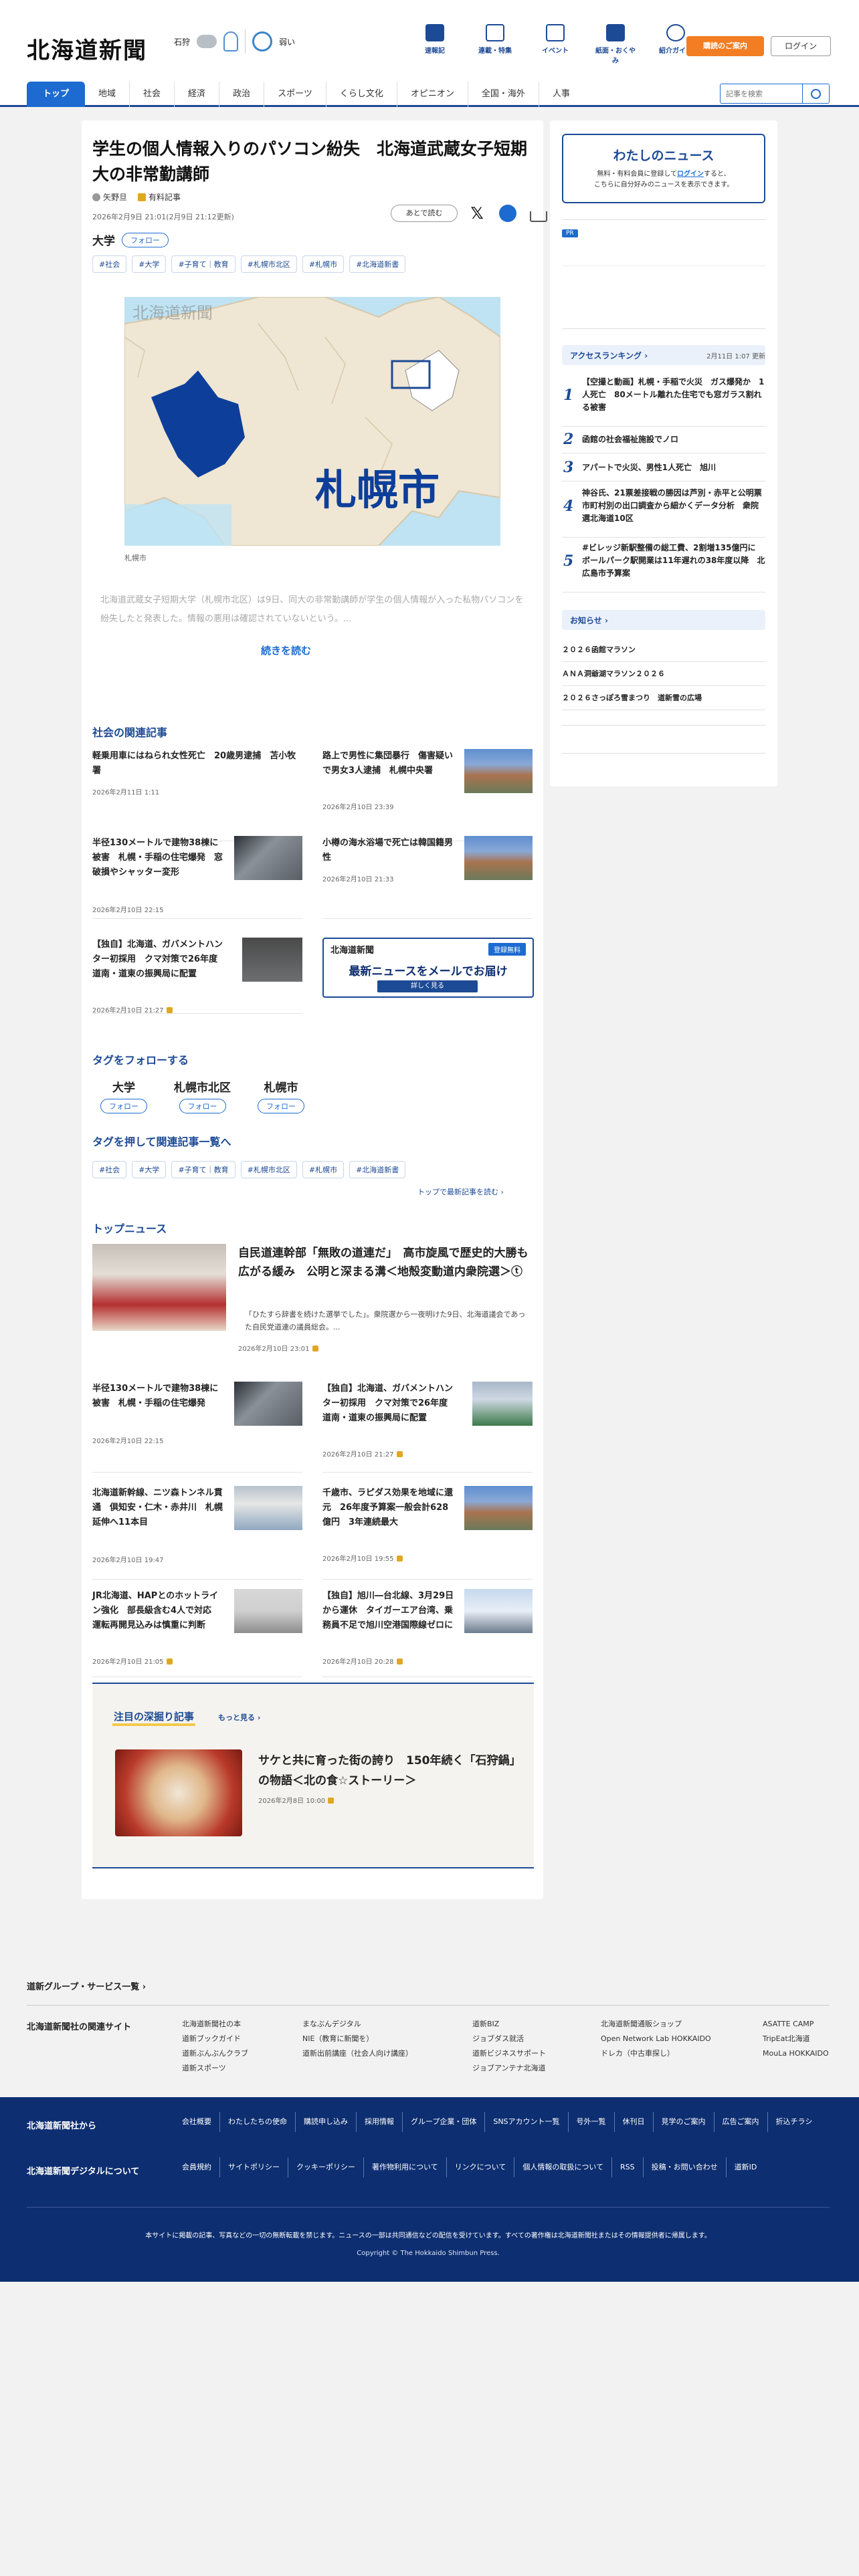 The height and width of the screenshot is (2576, 859). I want to click on ad-slot: PR, so click(663, 274).